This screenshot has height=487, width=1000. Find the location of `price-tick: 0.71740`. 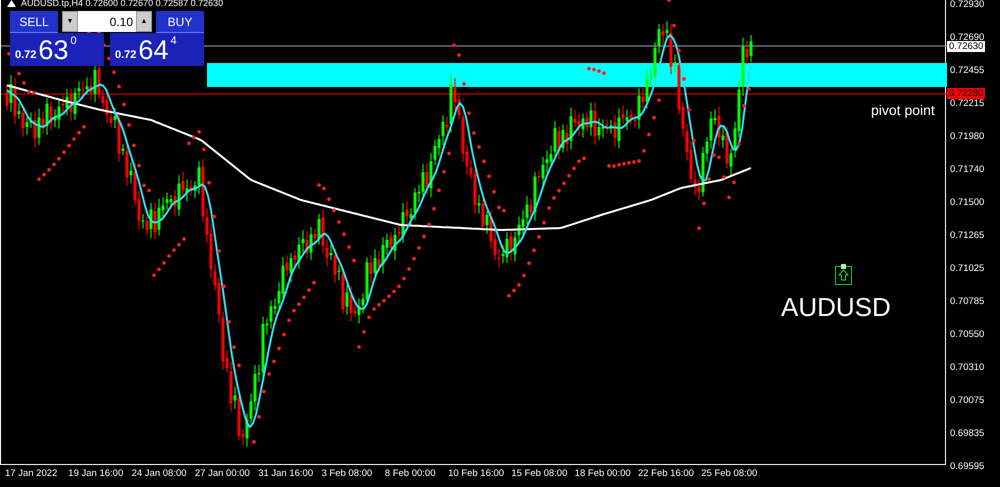

price-tick: 0.71740 is located at coordinates (967, 169).